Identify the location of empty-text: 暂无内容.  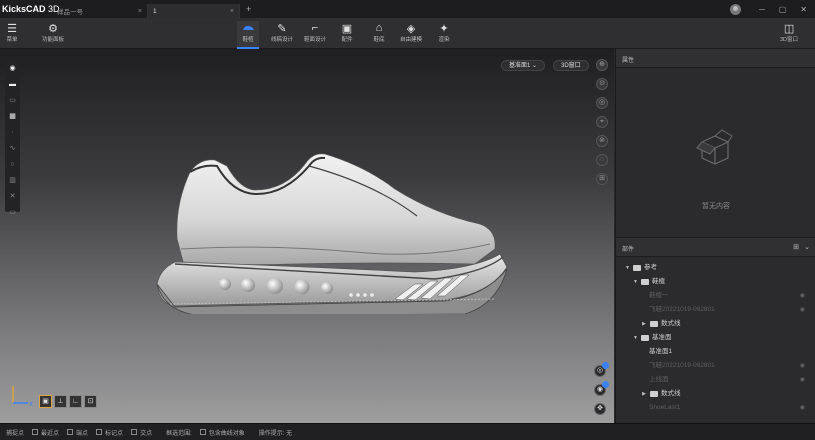
(716, 206).